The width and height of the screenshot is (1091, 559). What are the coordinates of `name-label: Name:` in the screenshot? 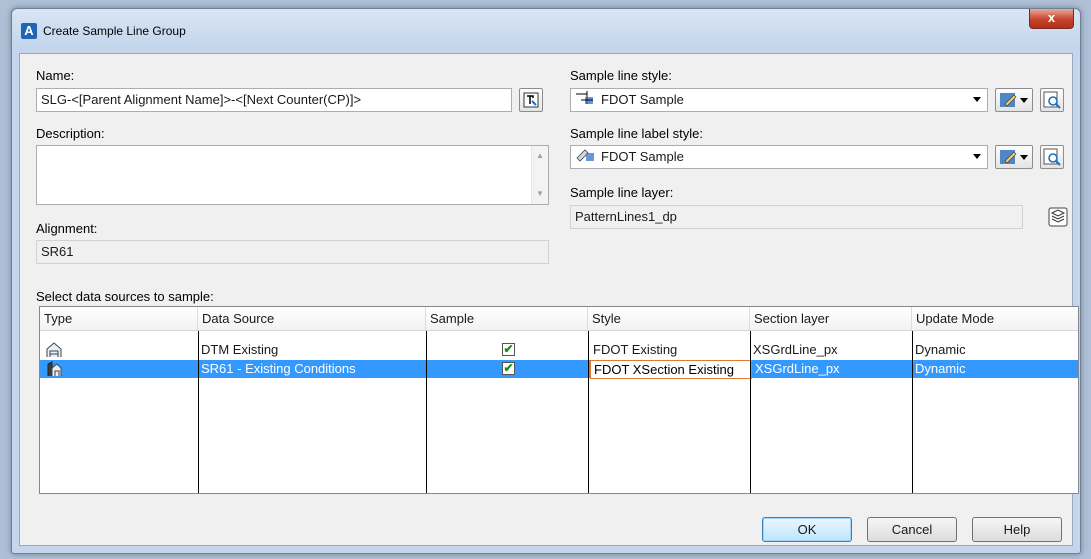 It's located at (55, 75).